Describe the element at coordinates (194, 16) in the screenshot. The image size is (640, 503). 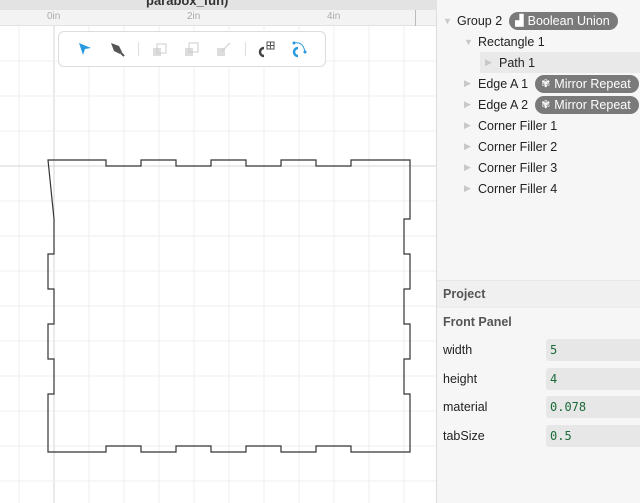
I see `ruler-label: 2in` at that location.